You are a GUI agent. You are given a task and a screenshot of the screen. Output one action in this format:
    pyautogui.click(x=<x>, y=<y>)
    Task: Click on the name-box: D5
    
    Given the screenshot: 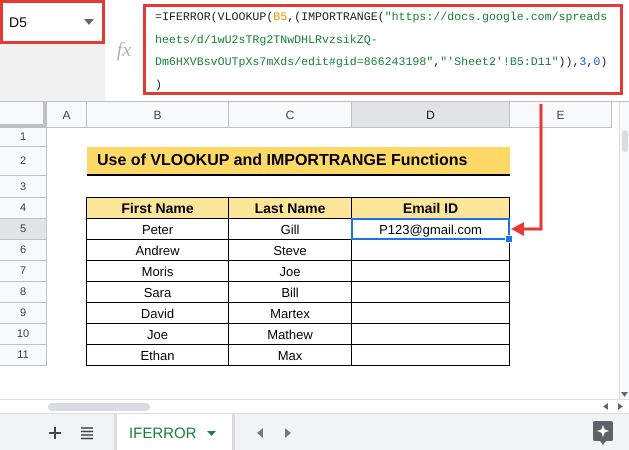 What is the action you would take?
    pyautogui.click(x=52, y=22)
    